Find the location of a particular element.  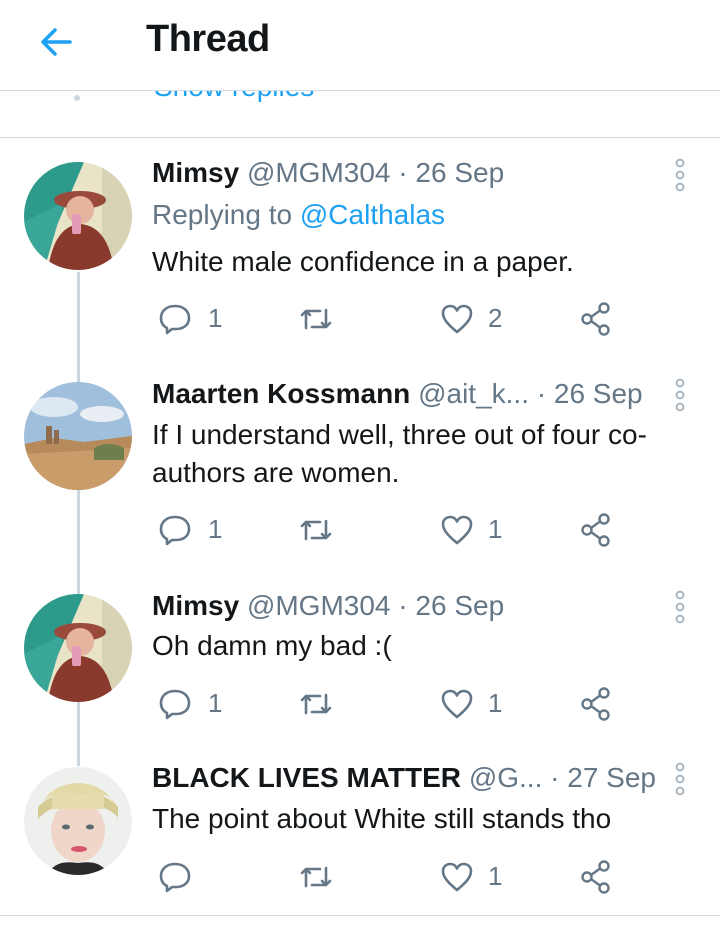

replying-to-handle: @Calthalas is located at coordinates (372, 214).